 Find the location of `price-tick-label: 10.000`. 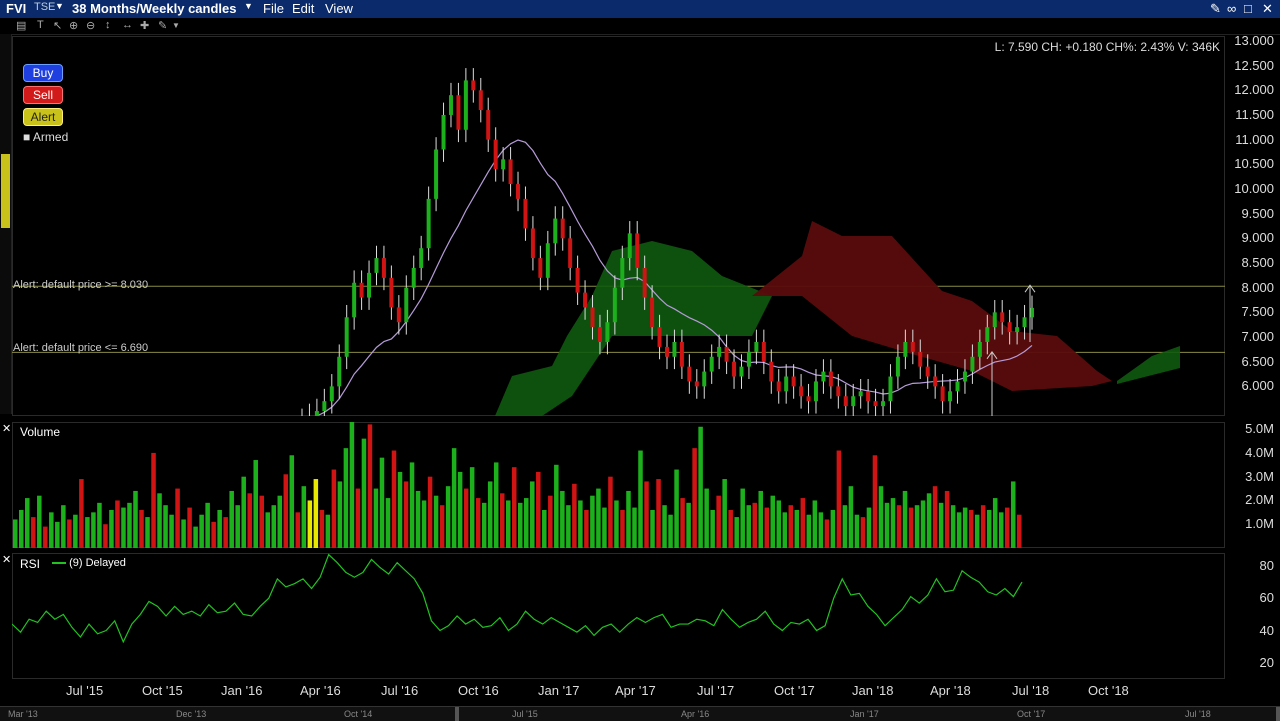

price-tick-label: 10.000 is located at coordinates (1254, 188).